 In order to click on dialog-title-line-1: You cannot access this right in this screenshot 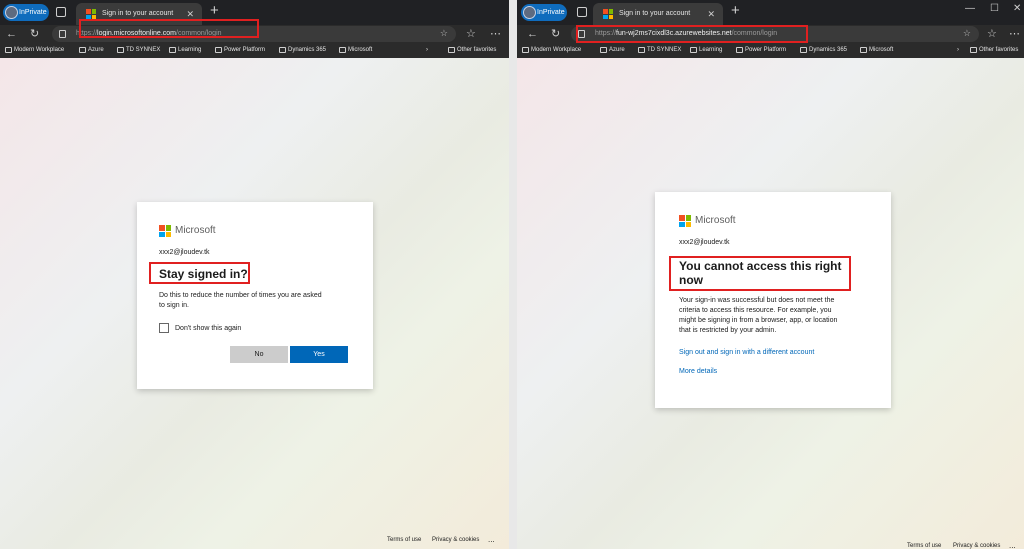, I will do `click(760, 266)`.